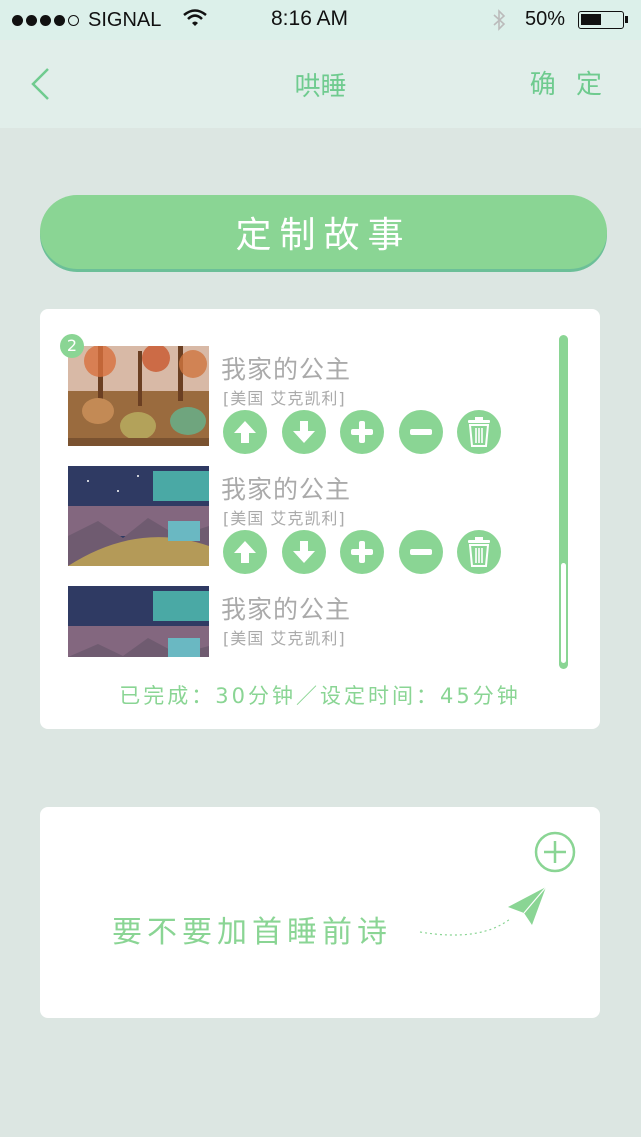 The width and height of the screenshot is (641, 1137). I want to click on battery-percent: 50%, so click(545, 19).